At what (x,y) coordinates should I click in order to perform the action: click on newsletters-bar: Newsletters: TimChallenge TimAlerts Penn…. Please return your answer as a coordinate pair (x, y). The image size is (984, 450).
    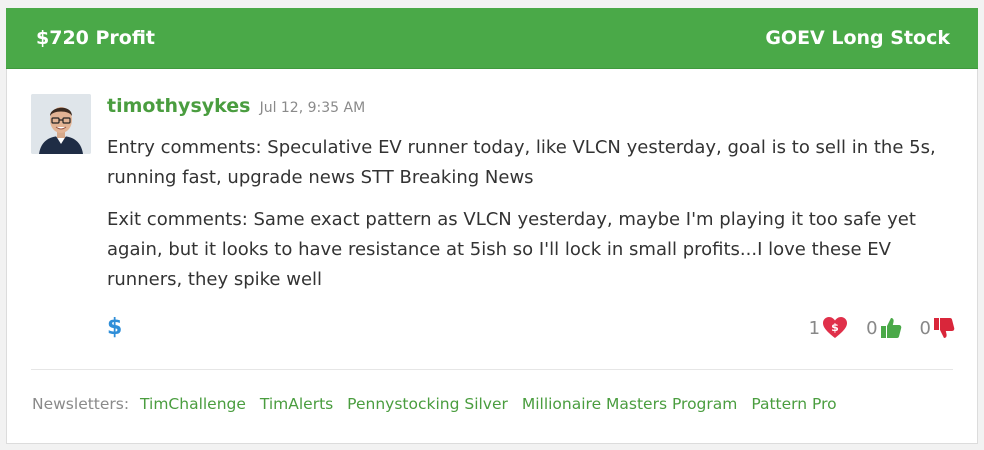
    Looking at the image, I should click on (436, 404).